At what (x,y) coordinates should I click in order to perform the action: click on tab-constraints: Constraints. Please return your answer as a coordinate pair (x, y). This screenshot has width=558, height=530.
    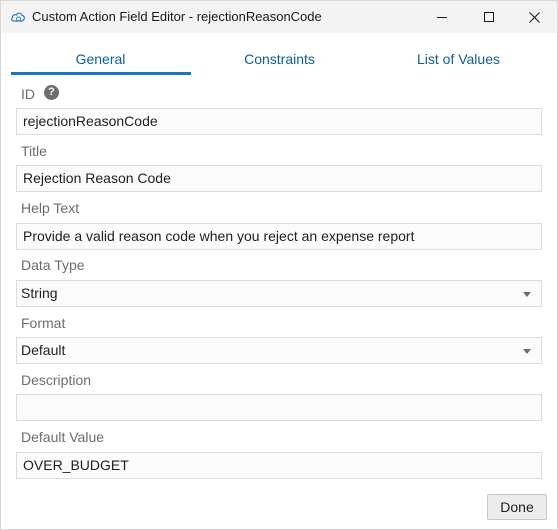
    Looking at the image, I should click on (279, 59).